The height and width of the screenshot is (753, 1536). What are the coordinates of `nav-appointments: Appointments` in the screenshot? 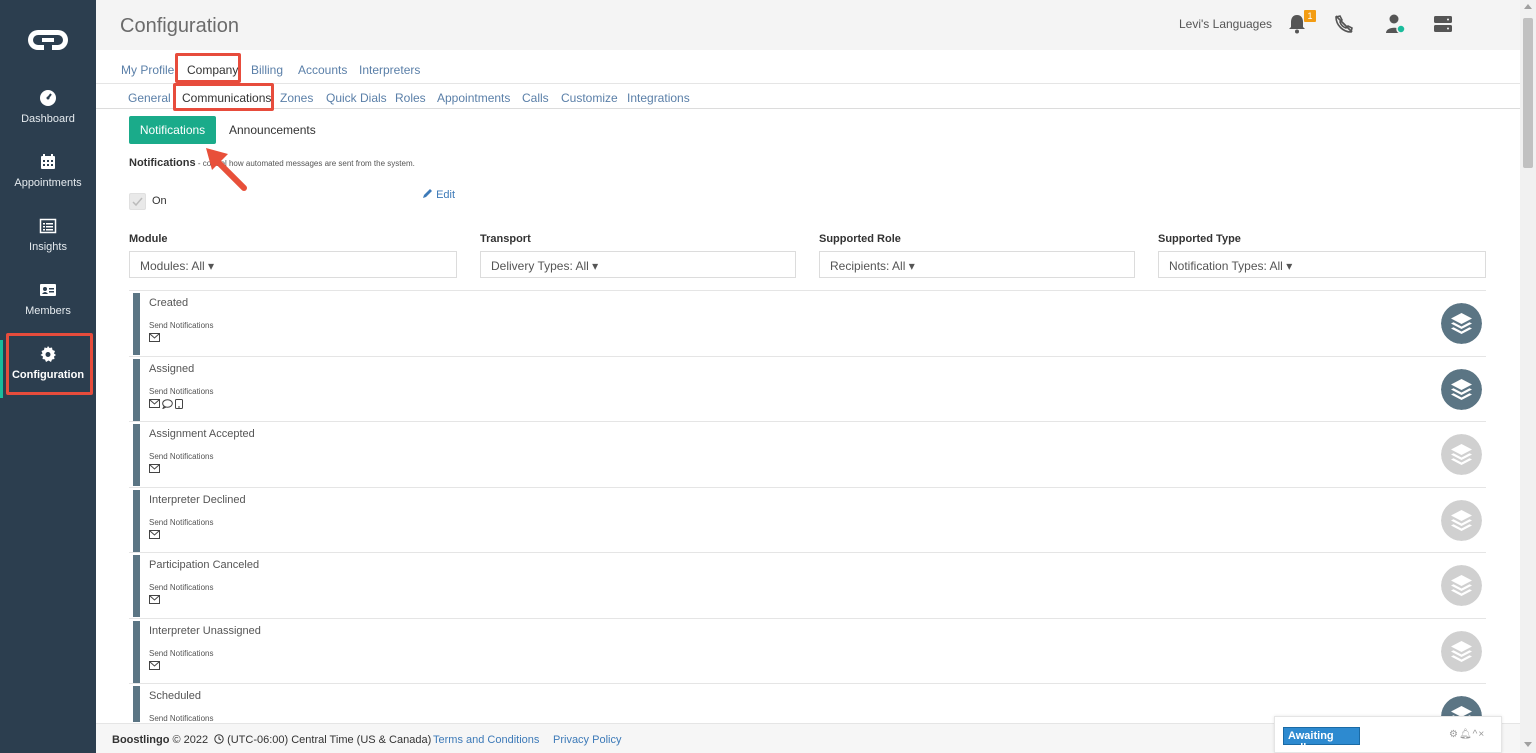 It's located at (48, 183).